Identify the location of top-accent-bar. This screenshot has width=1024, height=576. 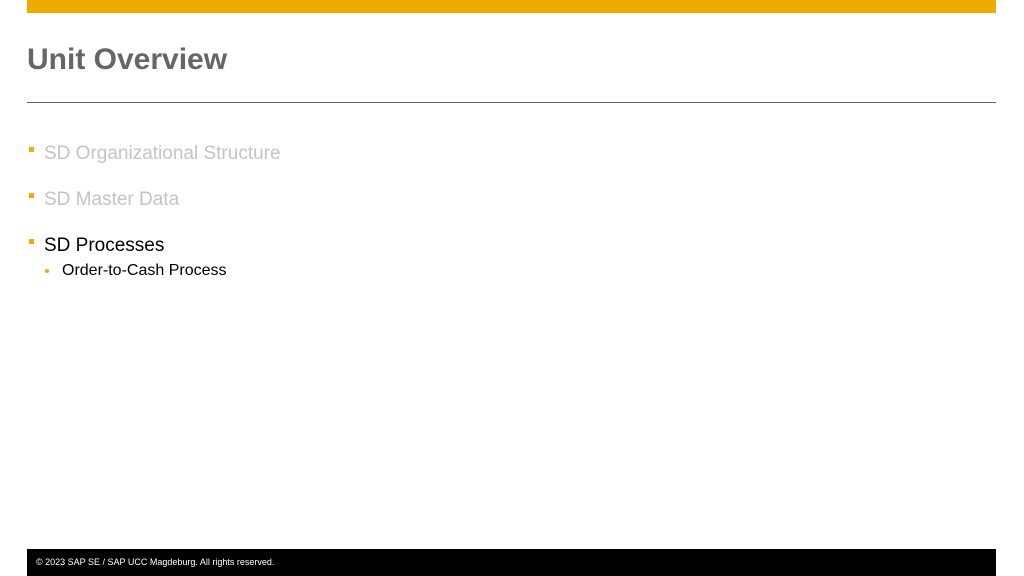
(511, 6).